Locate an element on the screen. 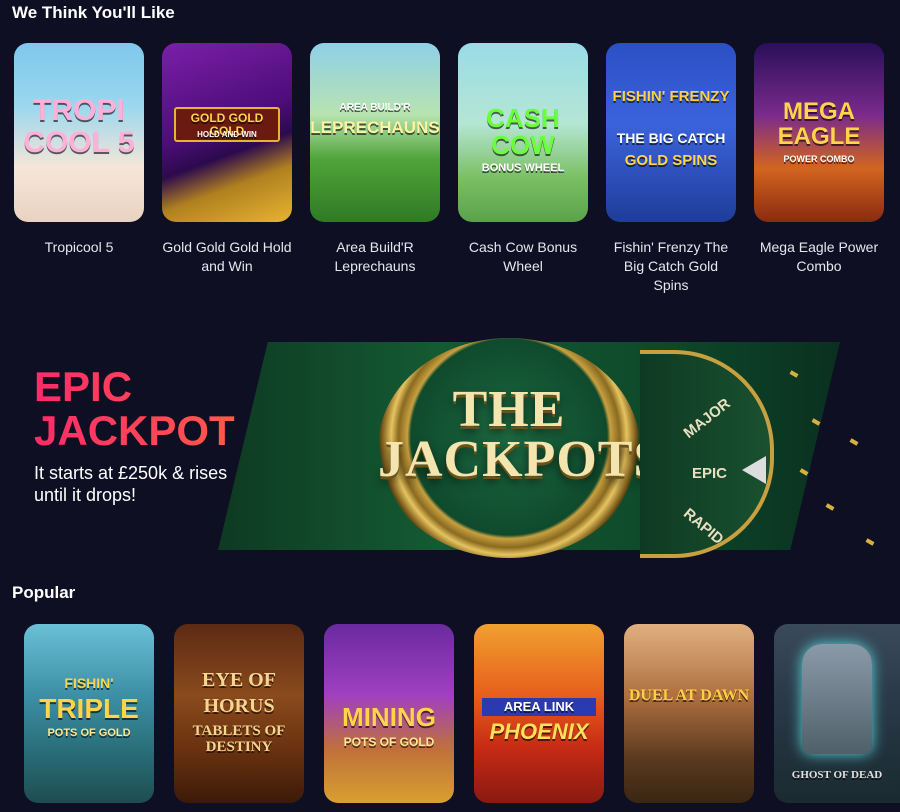 The height and width of the screenshot is (812, 900). coin-text: THE JACKPOTS is located at coordinates (521, 434).